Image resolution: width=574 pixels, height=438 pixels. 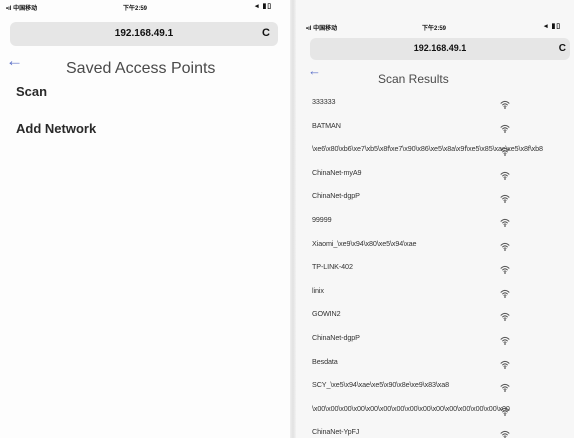 What do you see at coordinates (324, 101) in the screenshot?
I see `access-point-ssid: 333333` at bounding box center [324, 101].